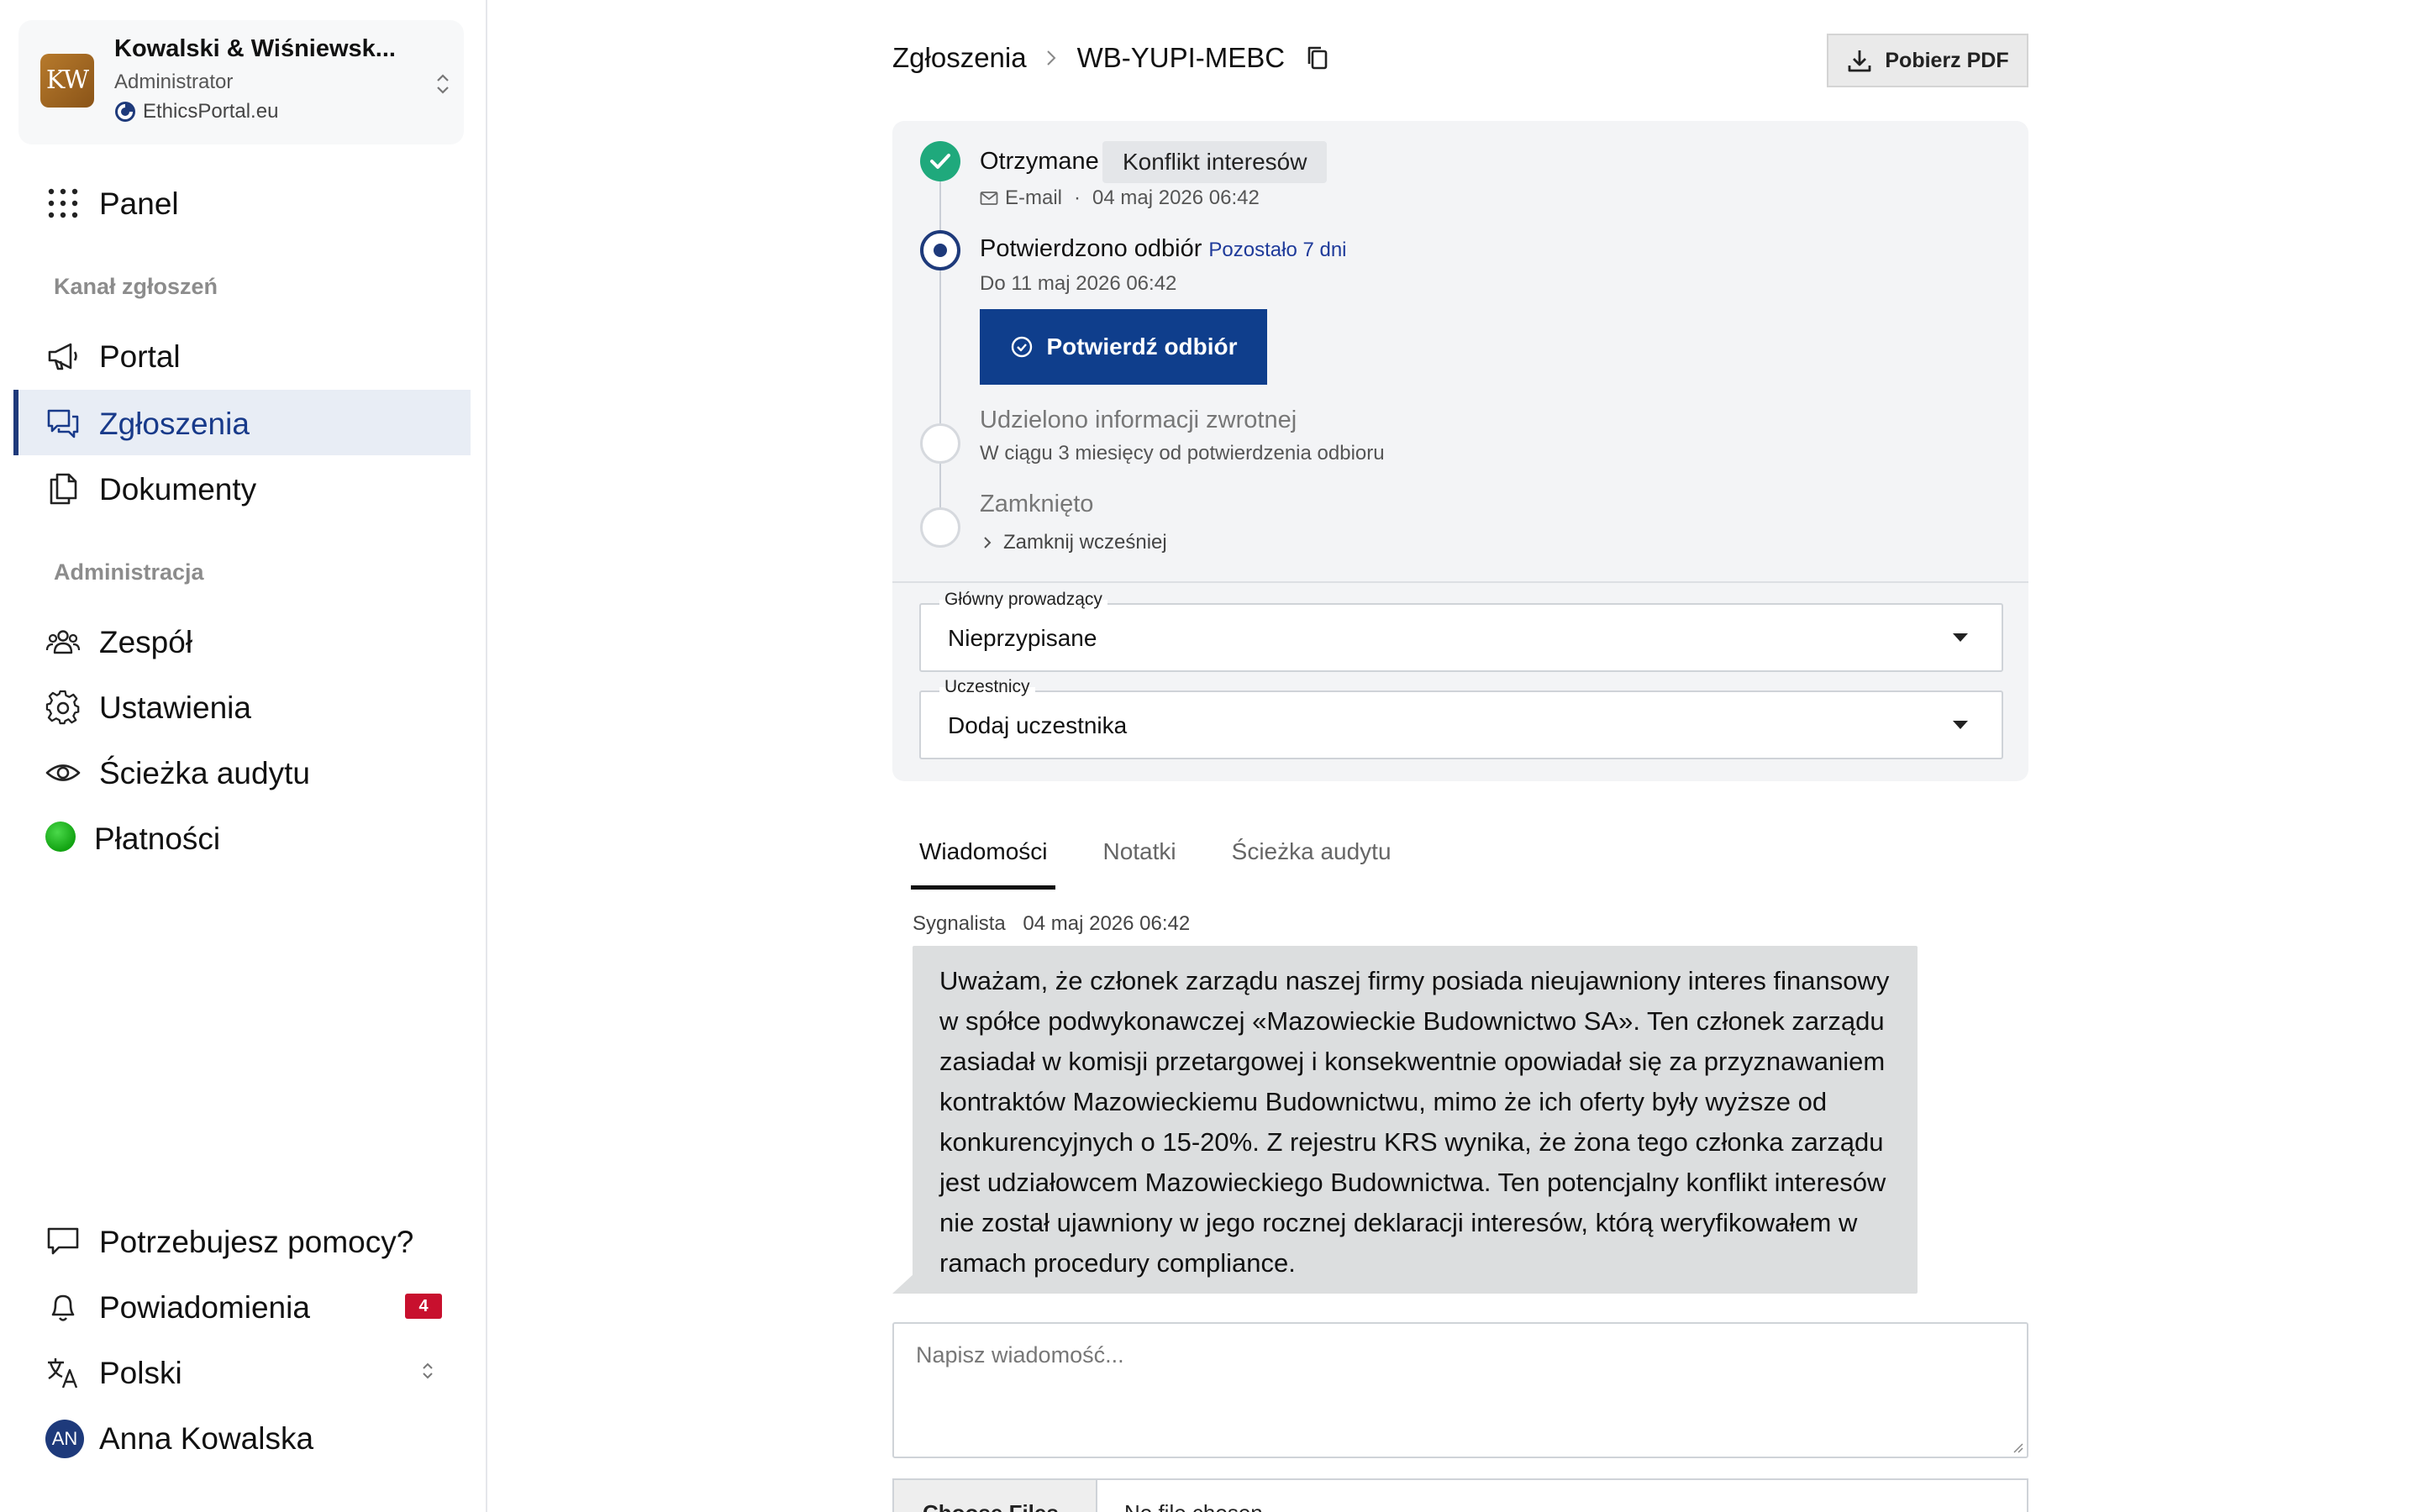 The width and height of the screenshot is (2420, 1512). What do you see at coordinates (1051, 924) in the screenshot?
I see `message-meta: Sygnalista 04 maj 2026 06:42` at bounding box center [1051, 924].